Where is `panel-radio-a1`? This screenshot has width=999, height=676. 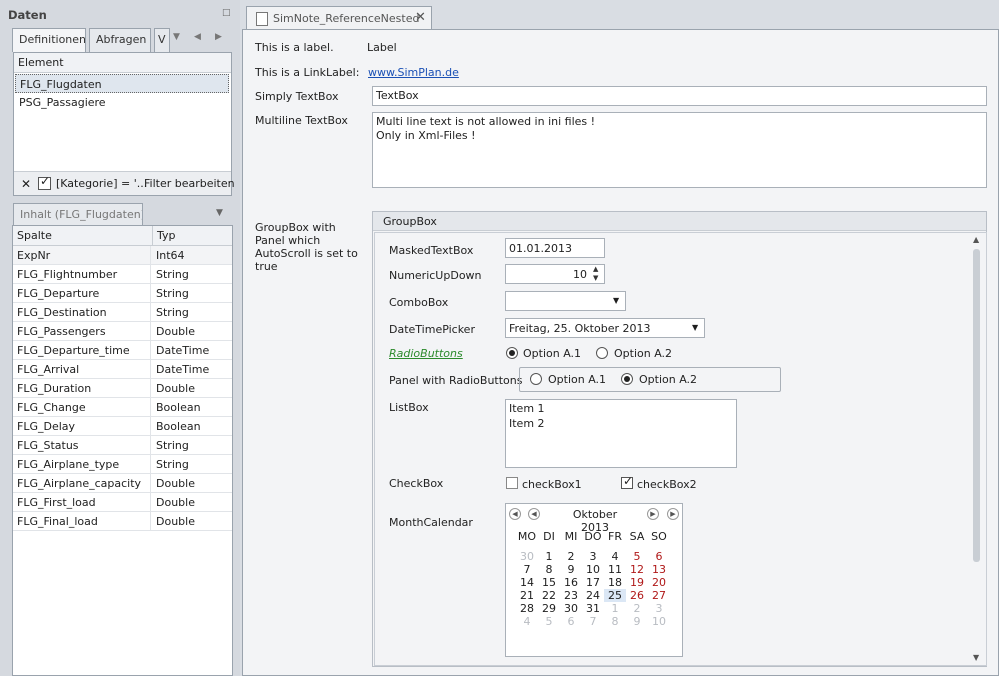 panel-radio-a1 is located at coordinates (536, 379).